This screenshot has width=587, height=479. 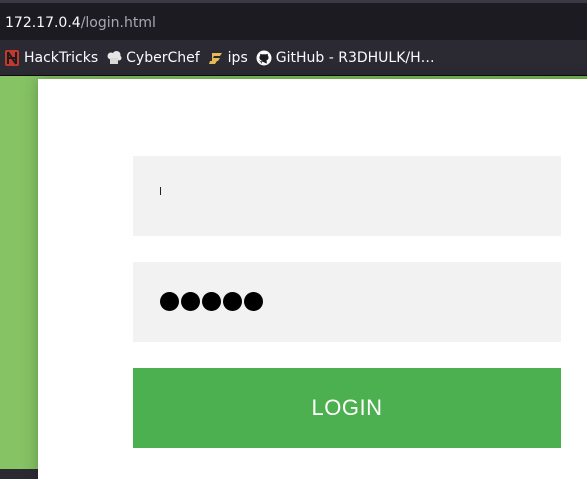 What do you see at coordinates (264, 58) in the screenshot?
I see `github-icon` at bounding box center [264, 58].